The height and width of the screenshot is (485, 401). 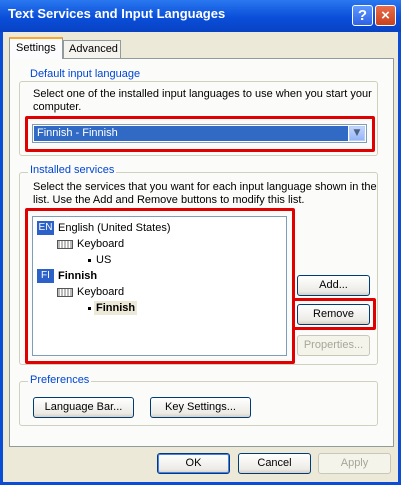 What do you see at coordinates (333, 314) in the screenshot?
I see `remove-button: Remove` at bounding box center [333, 314].